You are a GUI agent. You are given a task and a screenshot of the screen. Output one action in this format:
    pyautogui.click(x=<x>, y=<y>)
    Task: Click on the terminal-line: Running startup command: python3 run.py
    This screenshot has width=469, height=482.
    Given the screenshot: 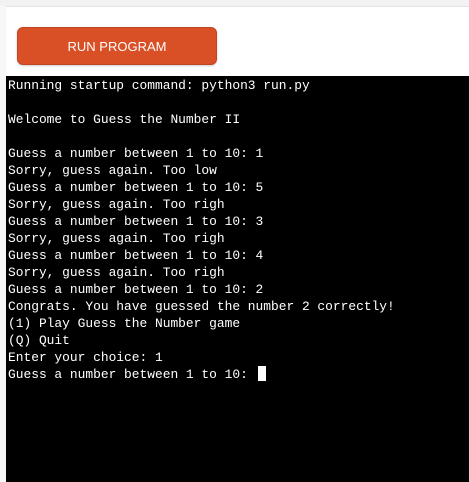 What is the action you would take?
    pyautogui.click(x=159, y=85)
    